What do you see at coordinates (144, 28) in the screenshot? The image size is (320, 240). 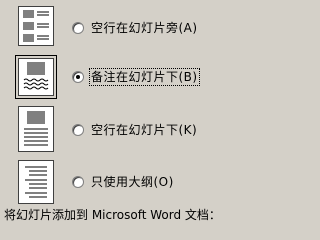 I see `label-notes-beside-slides: 空行在幻灯片旁(A)` at bounding box center [144, 28].